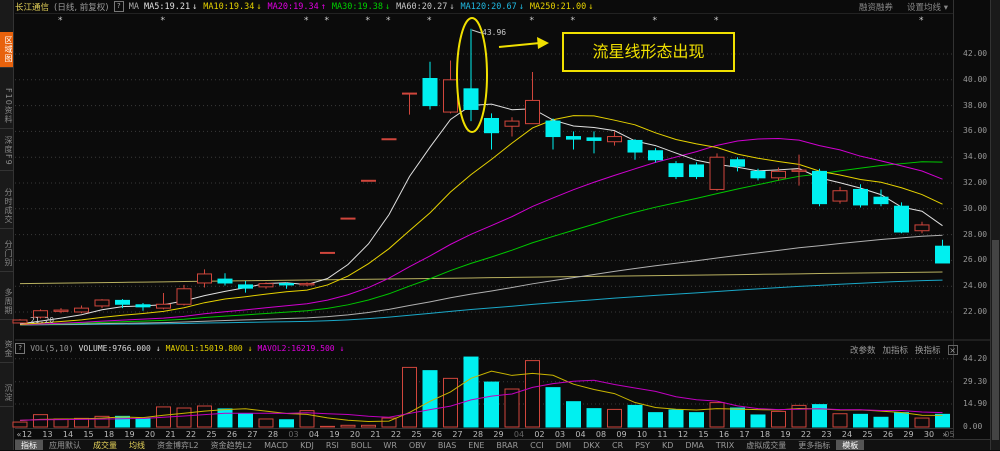 This screenshot has height=451, width=1000. What do you see at coordinates (65, 445) in the screenshot?
I see `indicator-tab: 应用默认` at bounding box center [65, 445].